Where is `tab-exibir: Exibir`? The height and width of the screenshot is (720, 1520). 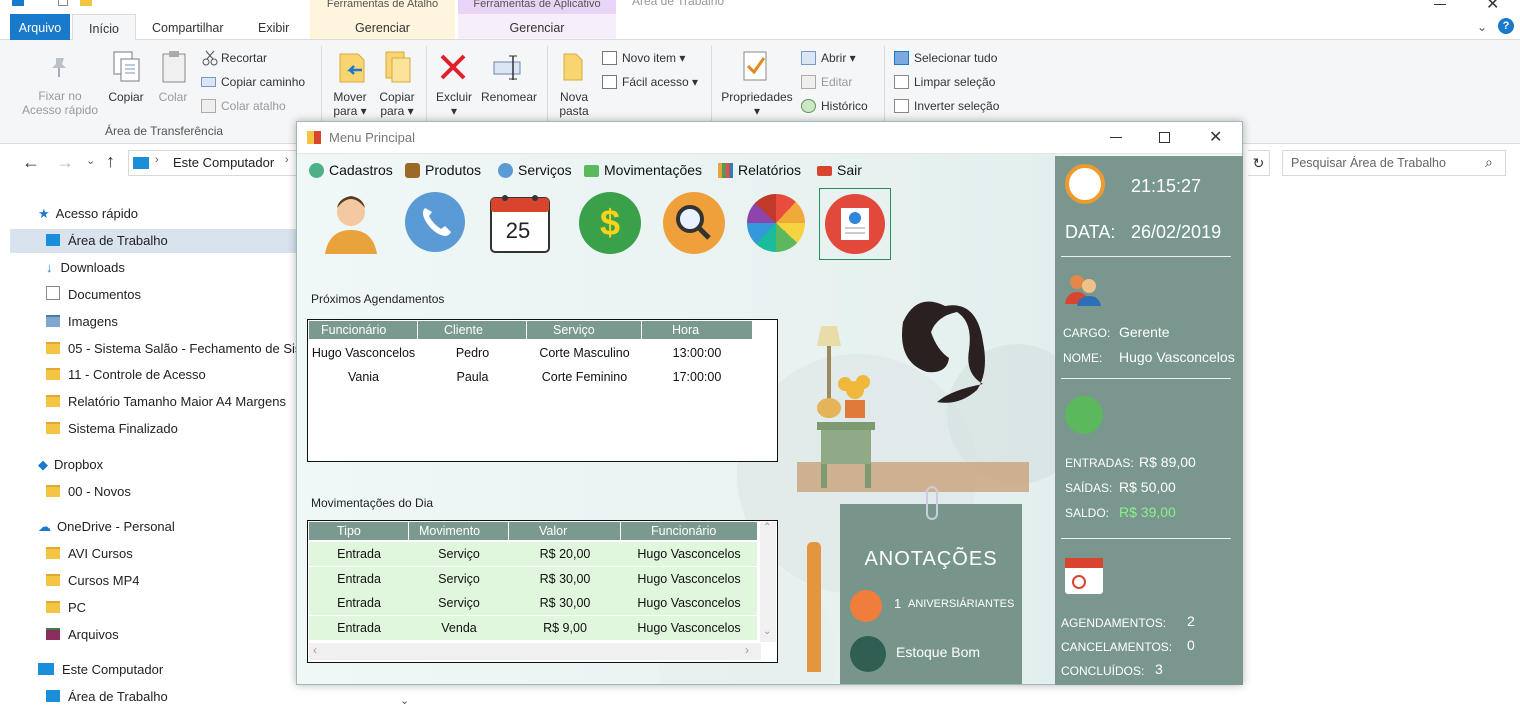 tab-exibir: Exibir is located at coordinates (273, 27).